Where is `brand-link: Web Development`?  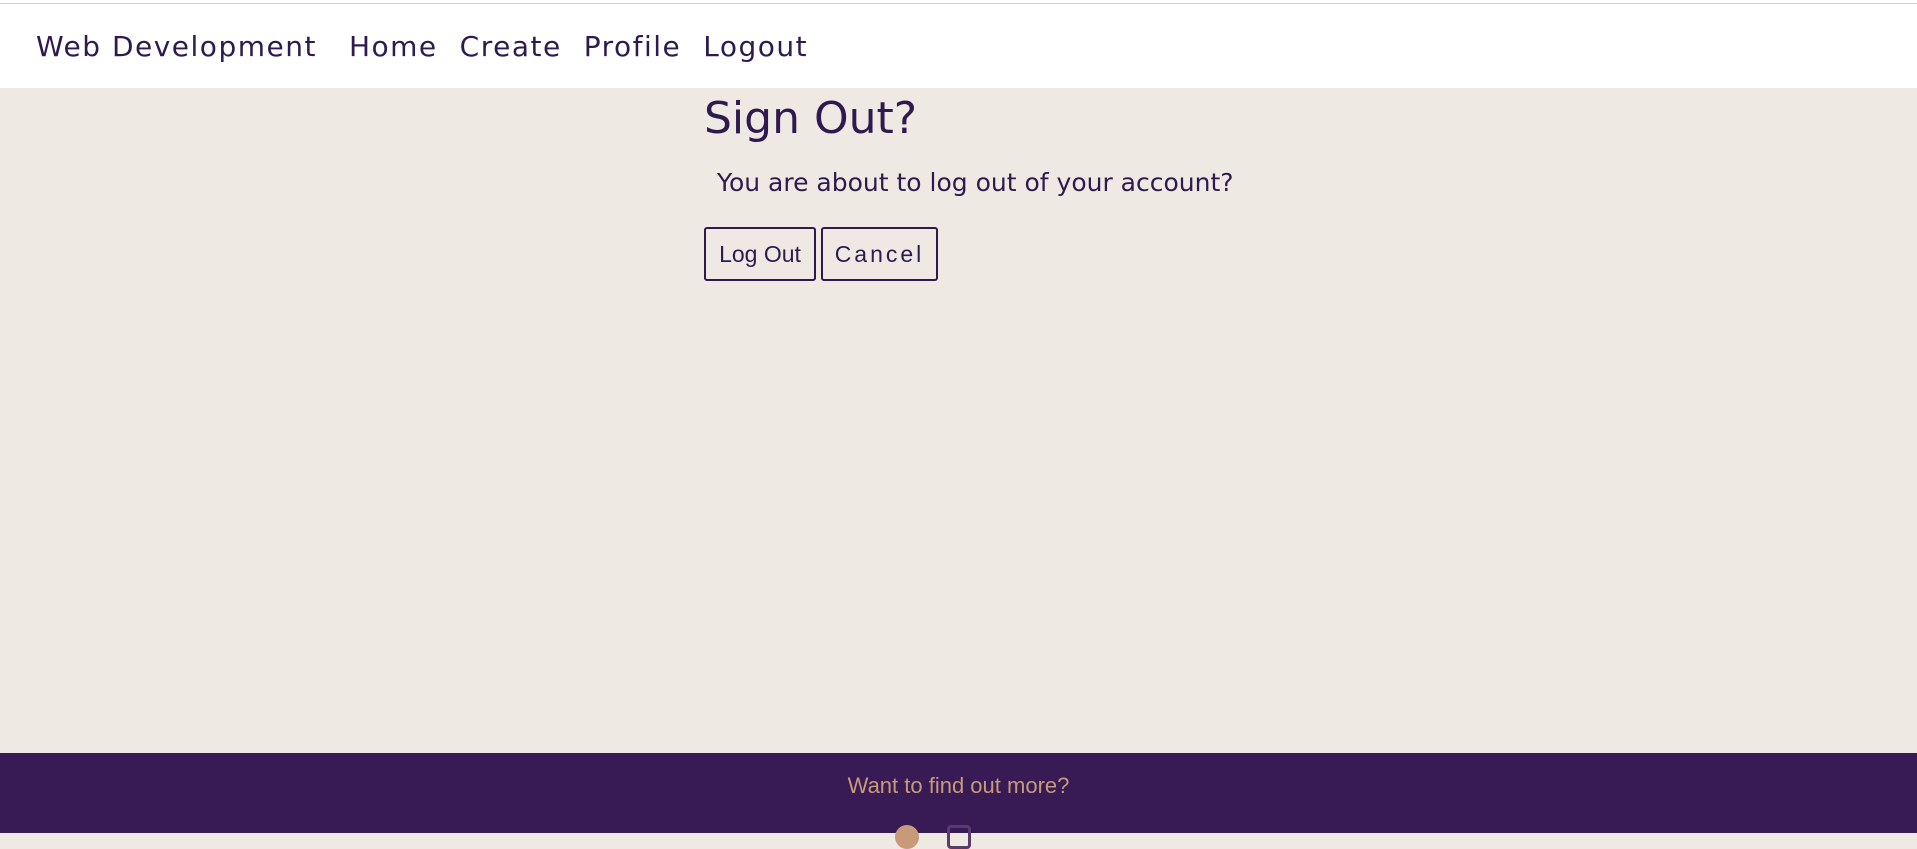 brand-link: Web Development is located at coordinates (176, 46).